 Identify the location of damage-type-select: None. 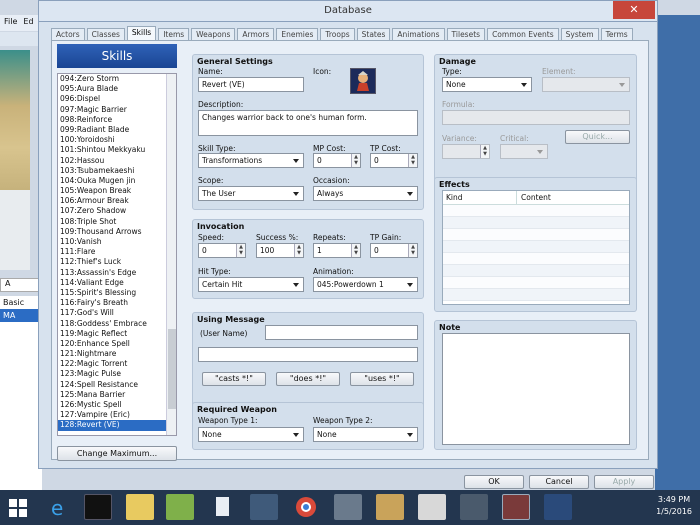
(487, 84).